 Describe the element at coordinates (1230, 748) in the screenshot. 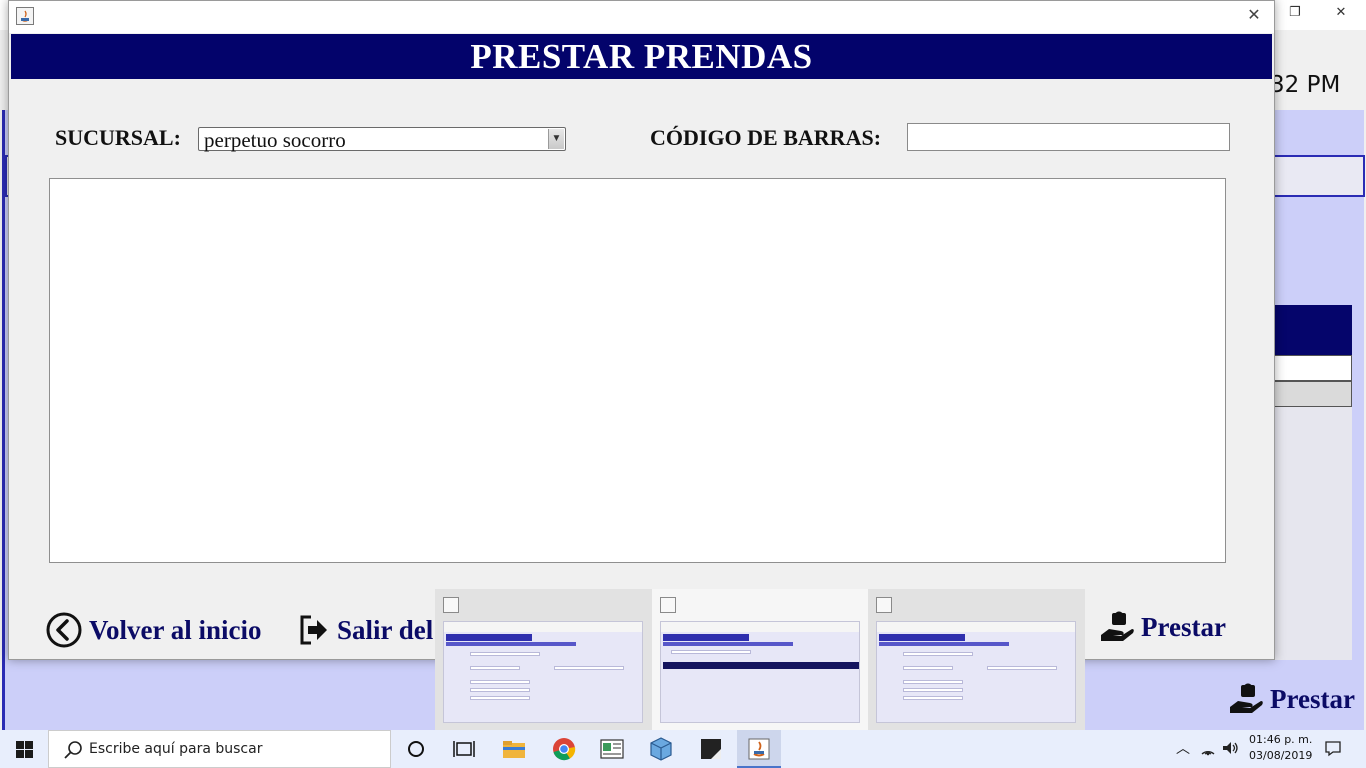

I see `volume-icon` at that location.